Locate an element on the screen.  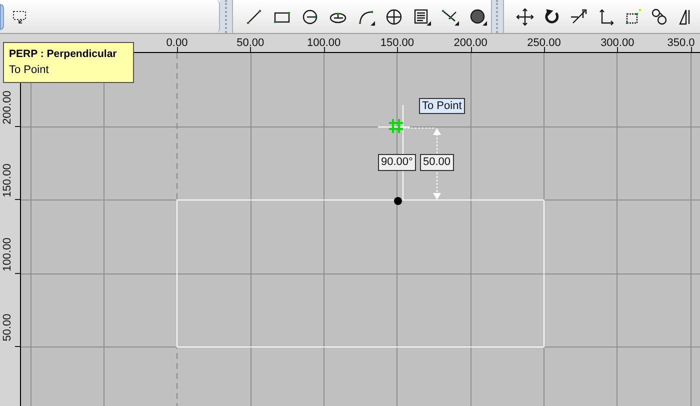
ruler-label: 250.00 is located at coordinates (544, 43).